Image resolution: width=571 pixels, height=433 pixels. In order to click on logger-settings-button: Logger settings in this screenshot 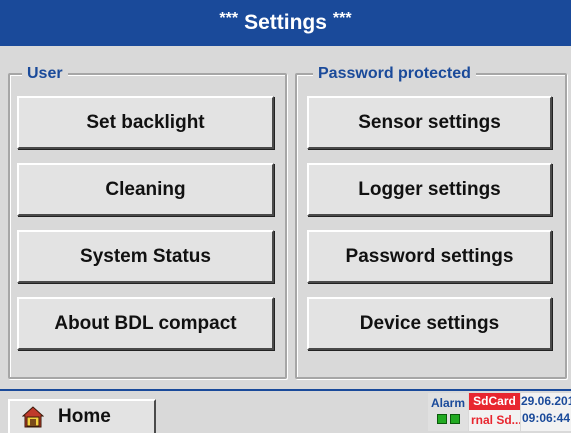, I will do `click(429, 189)`.